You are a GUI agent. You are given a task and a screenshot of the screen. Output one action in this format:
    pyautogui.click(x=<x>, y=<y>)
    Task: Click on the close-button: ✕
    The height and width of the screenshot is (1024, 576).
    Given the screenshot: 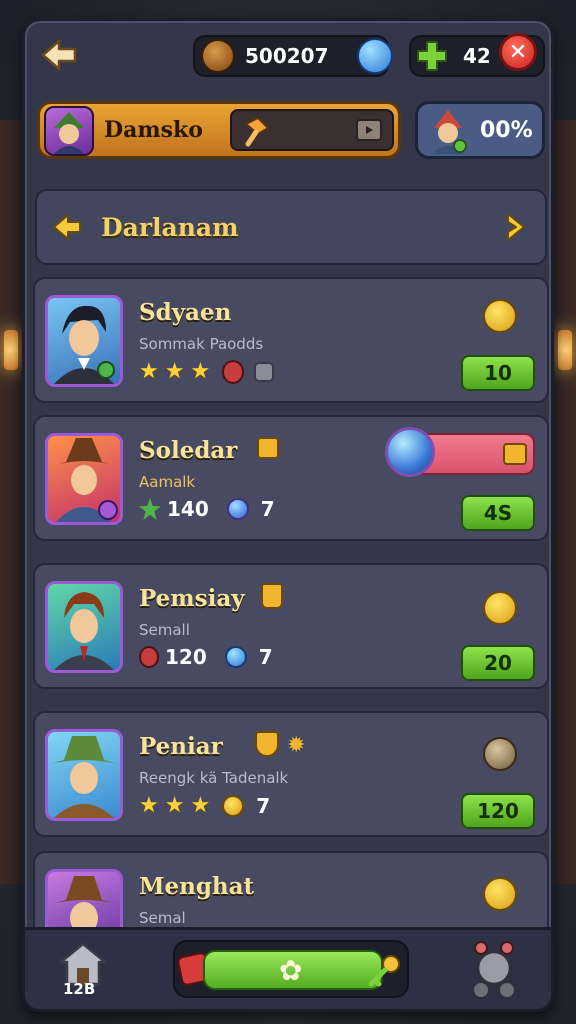 What is the action you would take?
    pyautogui.click(x=518, y=52)
    